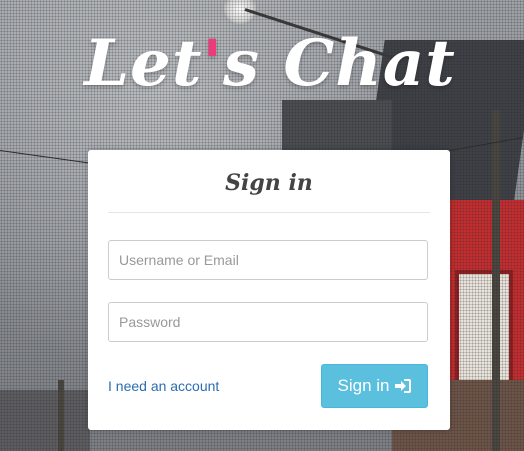  Describe the element at coordinates (363, 385) in the screenshot. I see `signin-button-label: Sign in` at that location.